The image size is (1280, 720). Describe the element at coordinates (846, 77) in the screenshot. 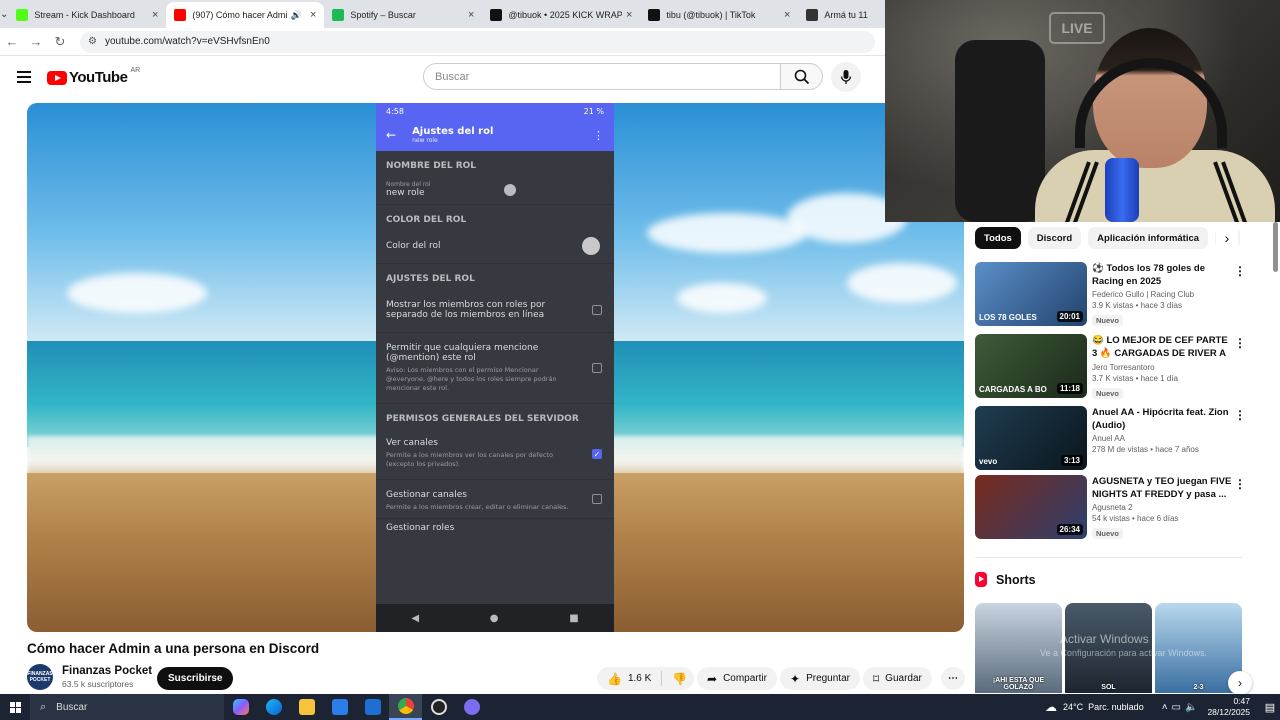

I see `voice-search-button` at that location.